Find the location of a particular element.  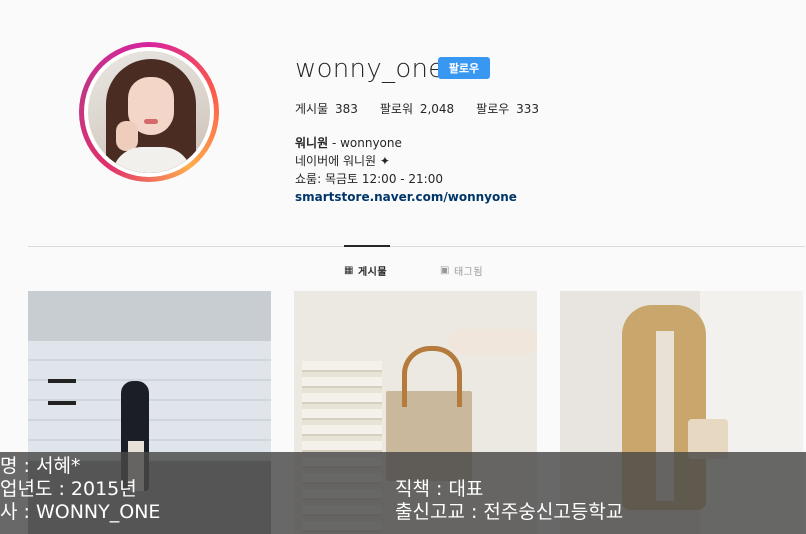

follow-button: 팔로우 is located at coordinates (464, 68).